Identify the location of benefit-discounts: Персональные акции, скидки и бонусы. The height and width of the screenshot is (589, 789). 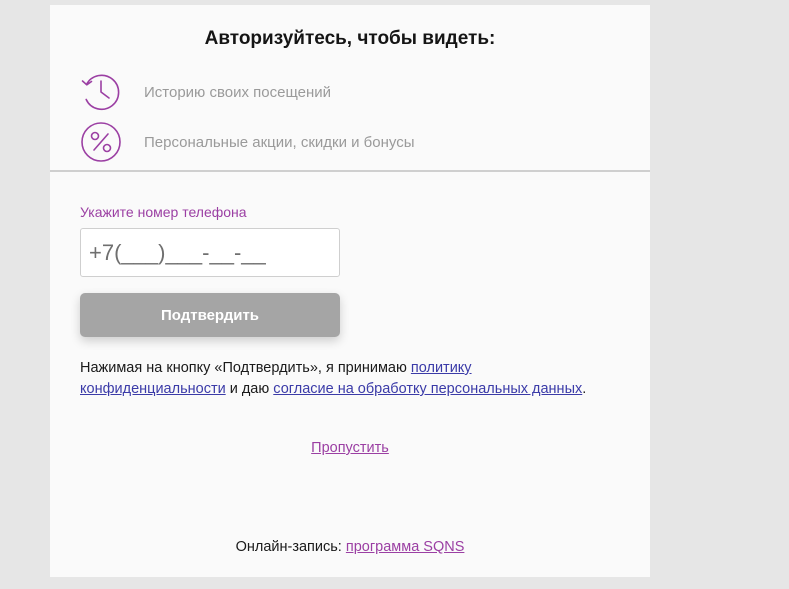
(247, 142).